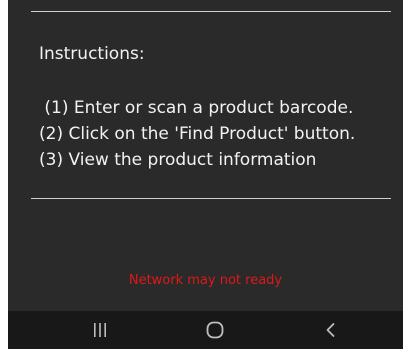 The height and width of the screenshot is (349, 410). Describe the element at coordinates (205, 280) in the screenshot. I see `network-status-message: Network may not ready` at that location.